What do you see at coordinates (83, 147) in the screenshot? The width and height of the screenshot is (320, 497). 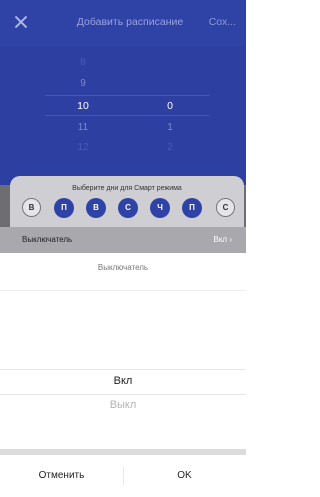 I see `hour-option: 12` at bounding box center [83, 147].